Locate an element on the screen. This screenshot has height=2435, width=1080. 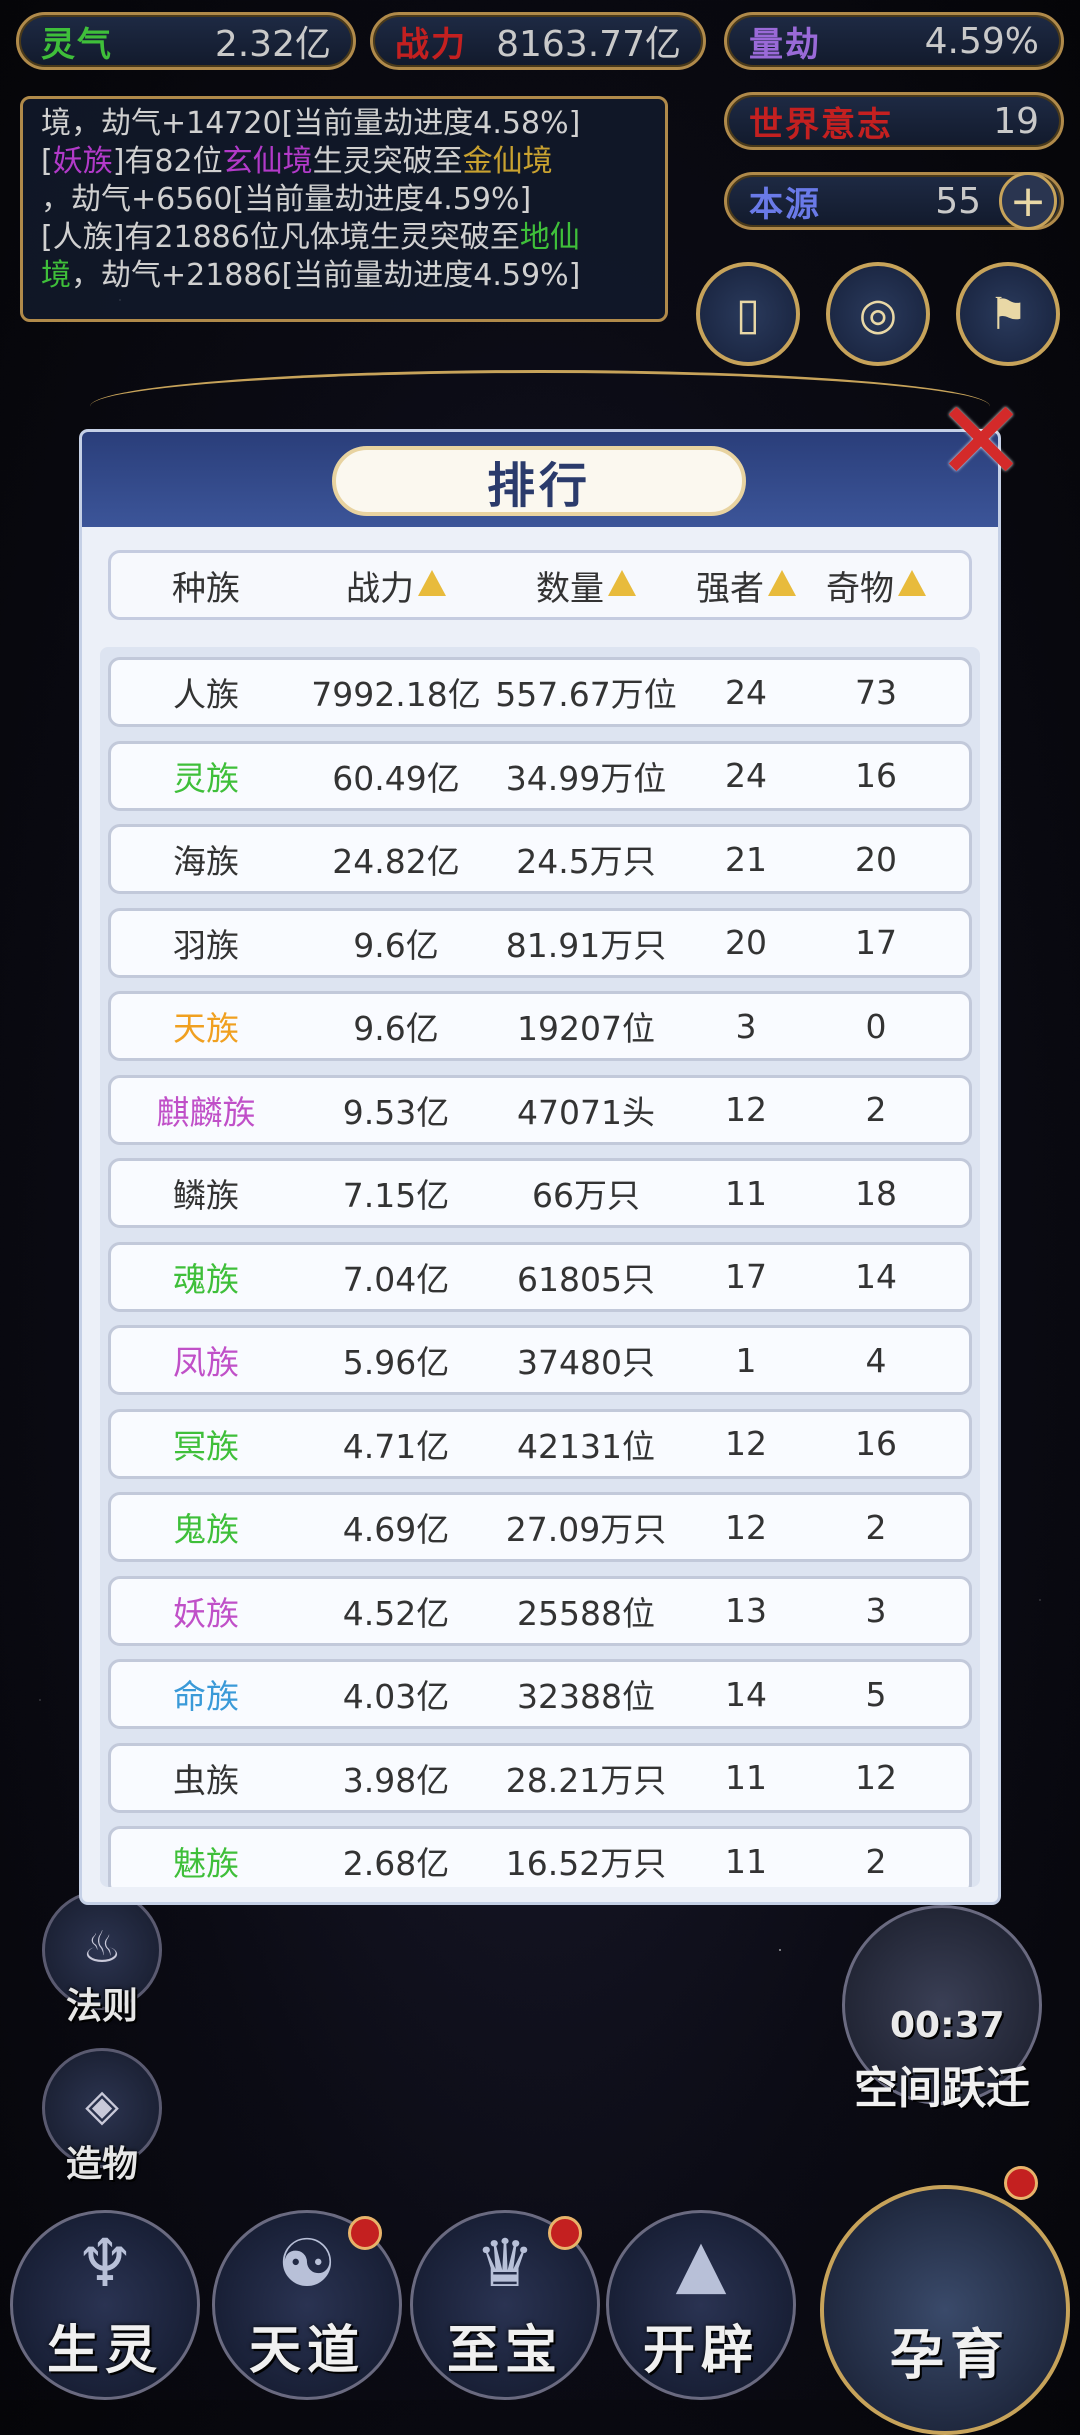
column-race: 种族 is located at coordinates (206, 588).